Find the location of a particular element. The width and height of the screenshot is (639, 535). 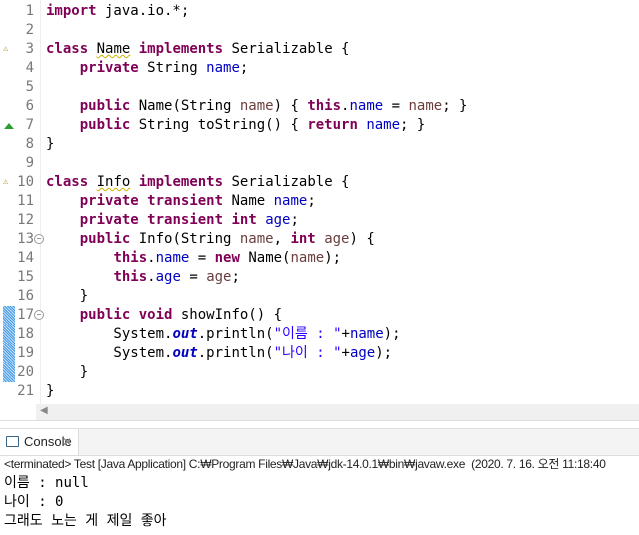

code-text: public void showInfo() { is located at coordinates (164, 315).